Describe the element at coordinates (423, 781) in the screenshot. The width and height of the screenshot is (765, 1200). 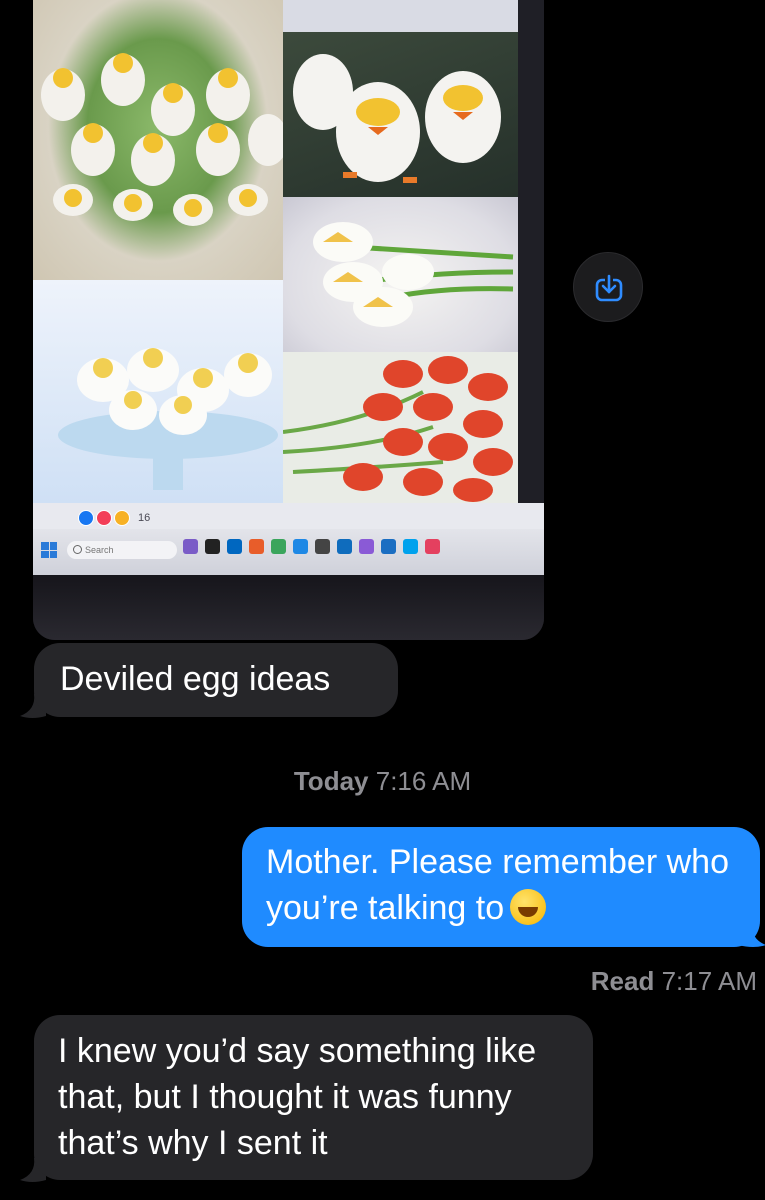
I see `timestamp-time: 7:16 AM` at that location.